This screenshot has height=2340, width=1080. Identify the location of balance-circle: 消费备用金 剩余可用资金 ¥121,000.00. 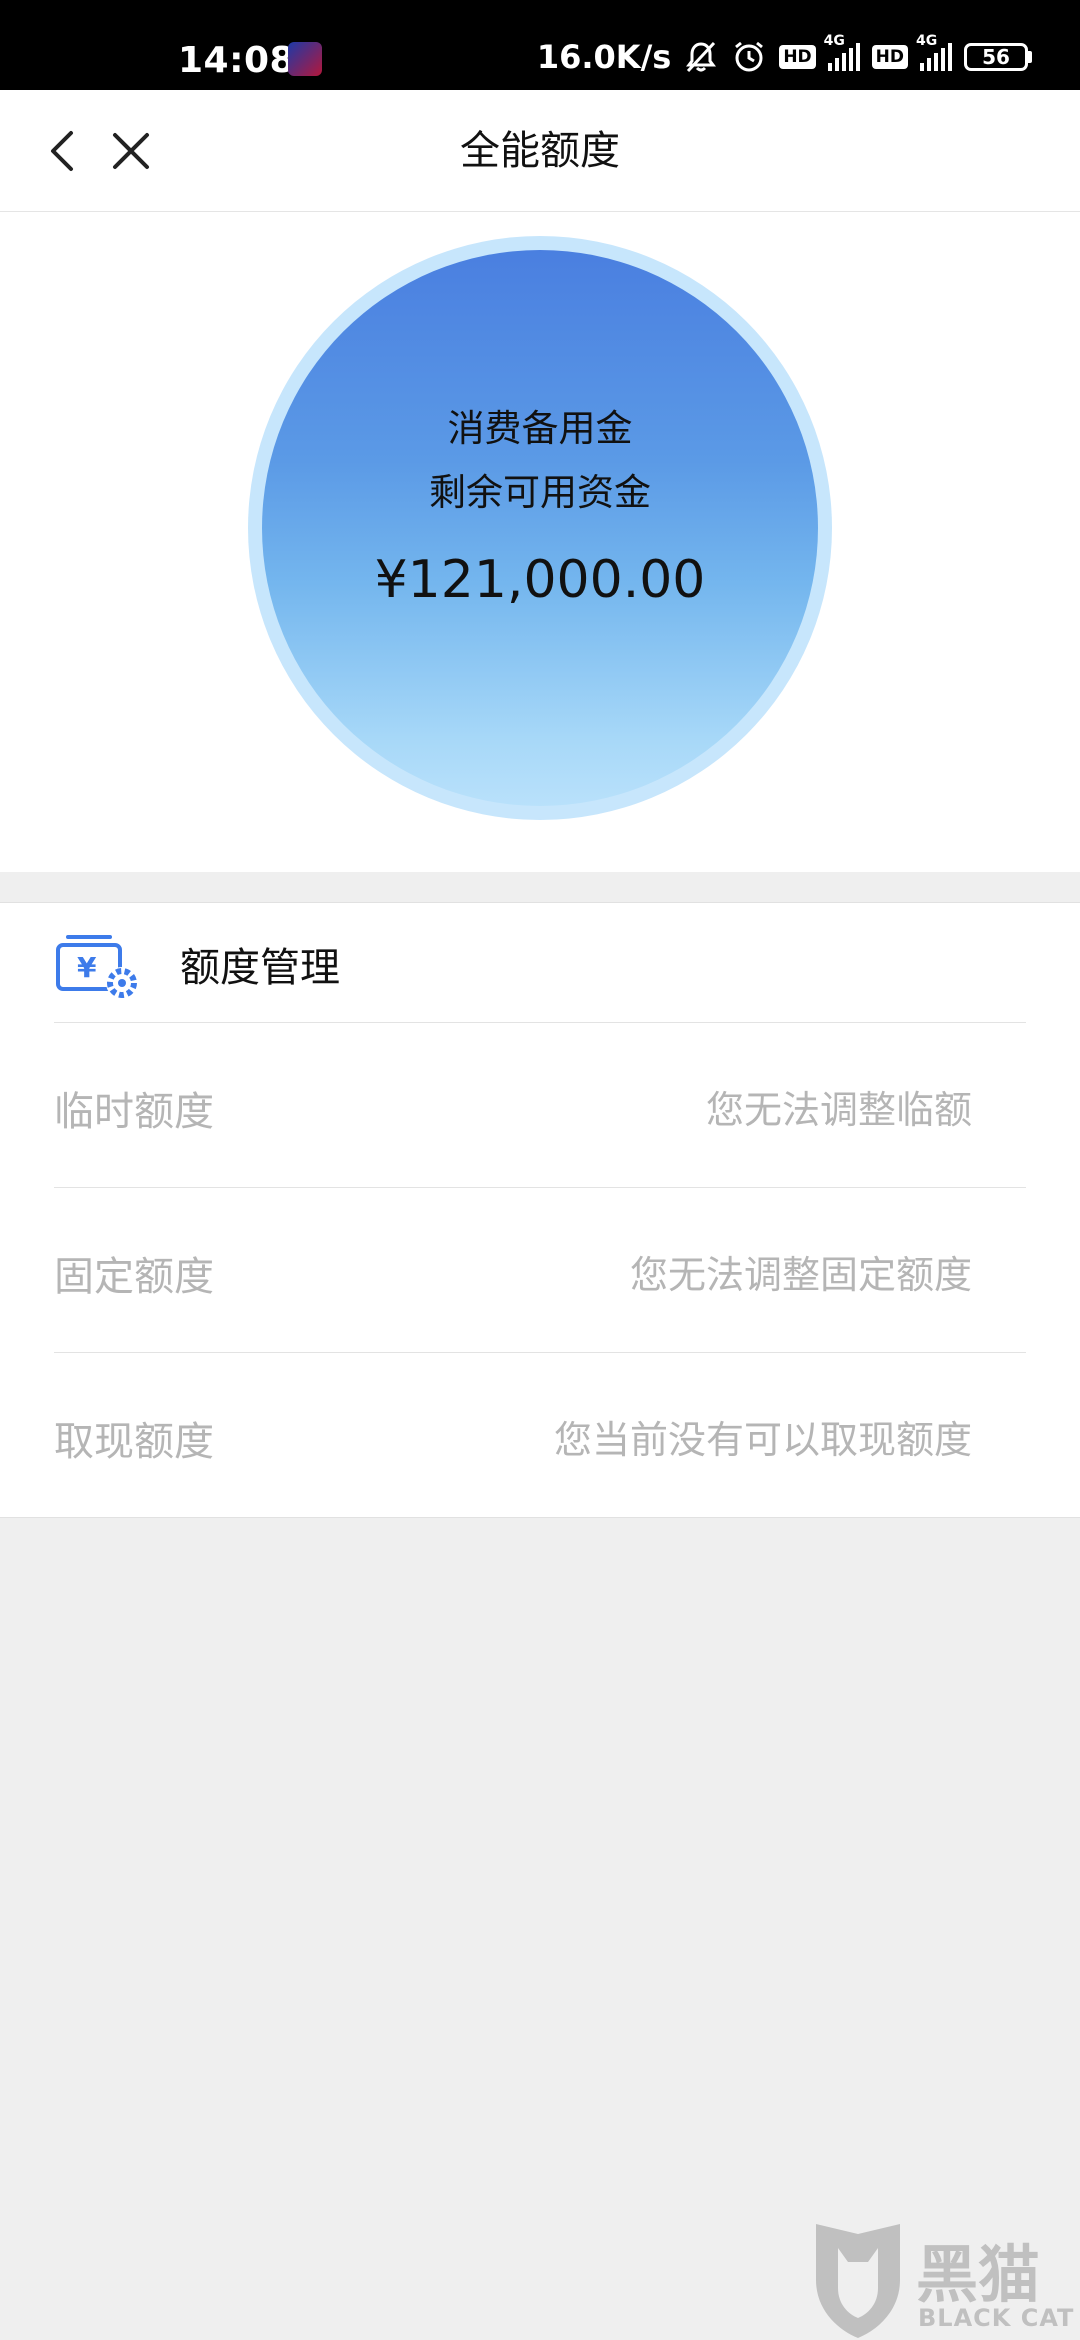
(540, 528).